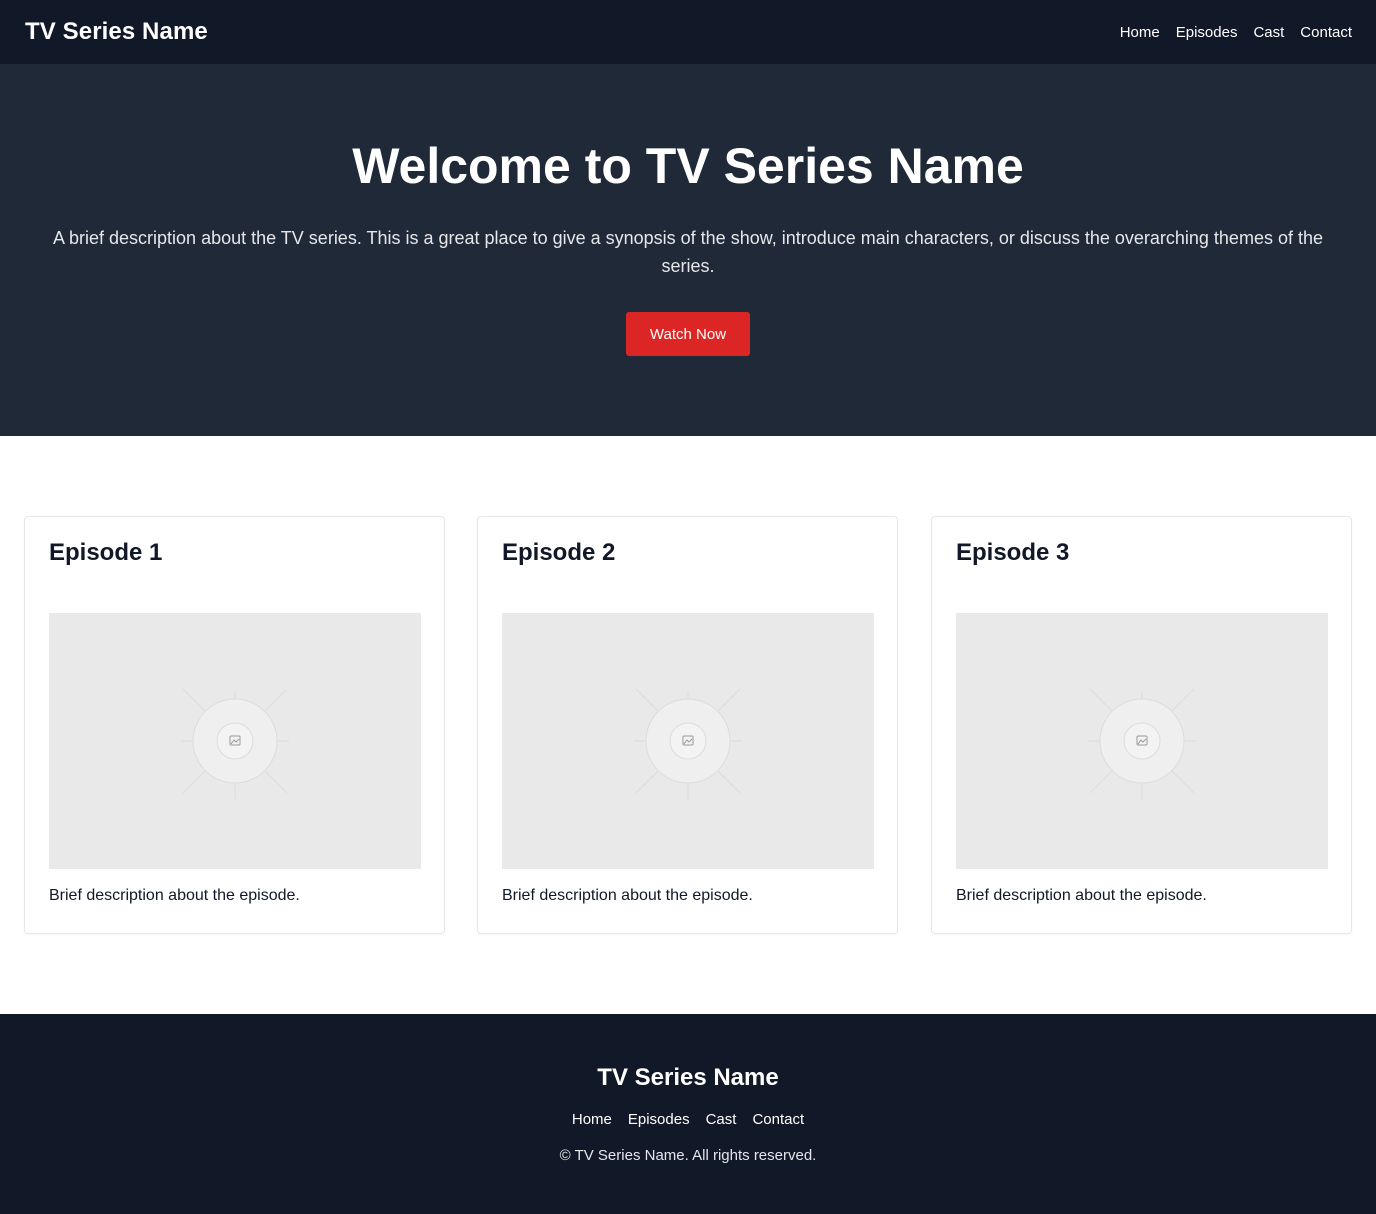  I want to click on footer-nav: Home Episodes Cast Contact, so click(688, 1119).